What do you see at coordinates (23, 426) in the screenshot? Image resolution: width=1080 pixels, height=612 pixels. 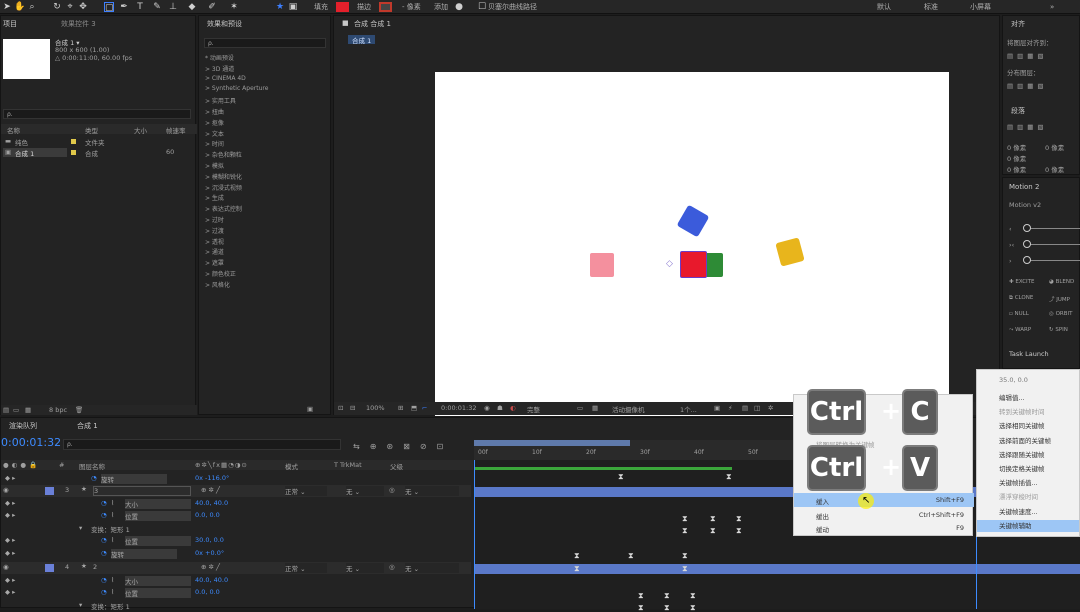 I see `render-queue-tab: 渲染队列` at bounding box center [23, 426].